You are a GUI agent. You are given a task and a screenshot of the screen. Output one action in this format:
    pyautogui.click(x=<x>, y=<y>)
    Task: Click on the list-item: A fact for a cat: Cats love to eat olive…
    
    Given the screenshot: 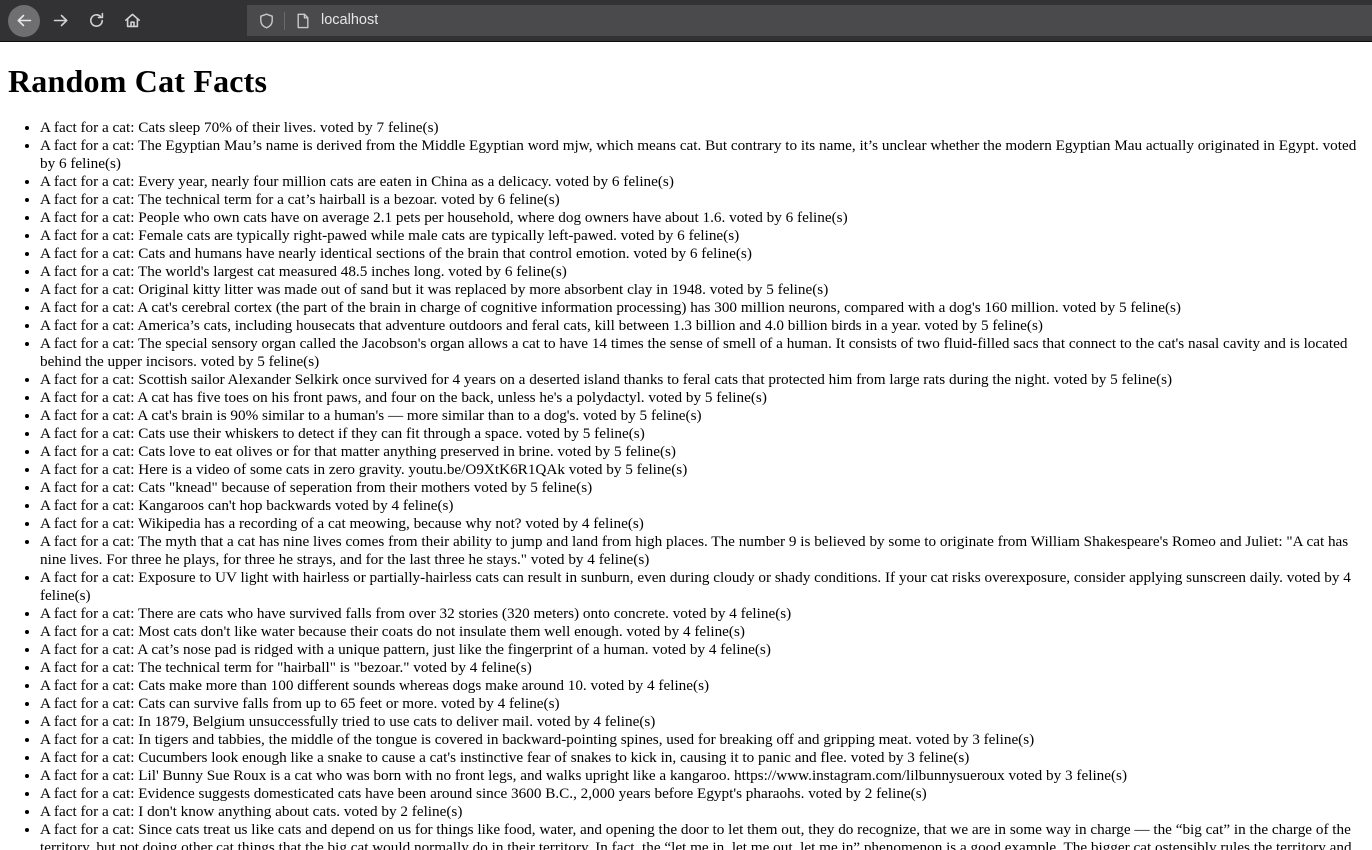 What is the action you would take?
    pyautogui.click(x=706, y=452)
    